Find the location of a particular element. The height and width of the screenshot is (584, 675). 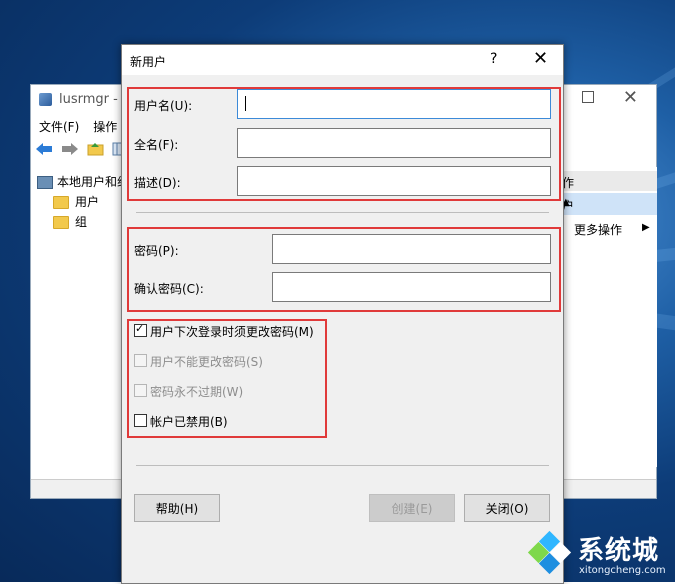

checkbox-unchecked is located at coordinates (140, 420).